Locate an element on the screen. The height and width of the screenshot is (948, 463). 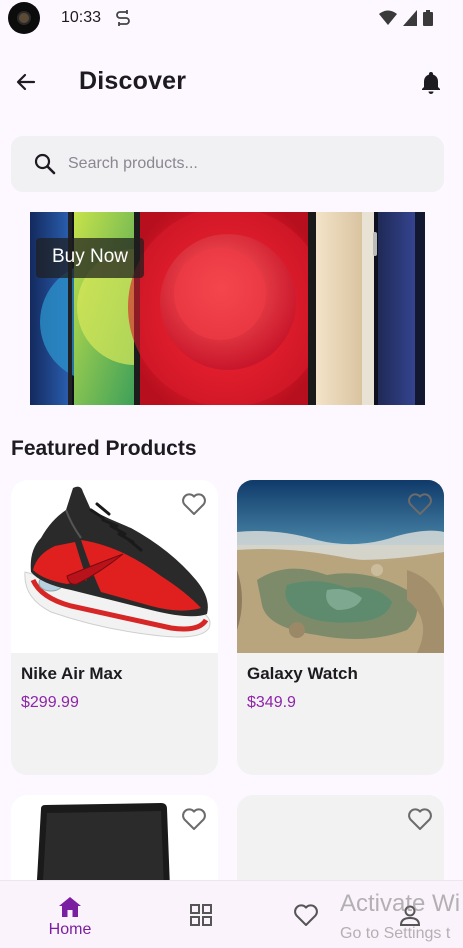
person-icon is located at coordinates (410, 915).